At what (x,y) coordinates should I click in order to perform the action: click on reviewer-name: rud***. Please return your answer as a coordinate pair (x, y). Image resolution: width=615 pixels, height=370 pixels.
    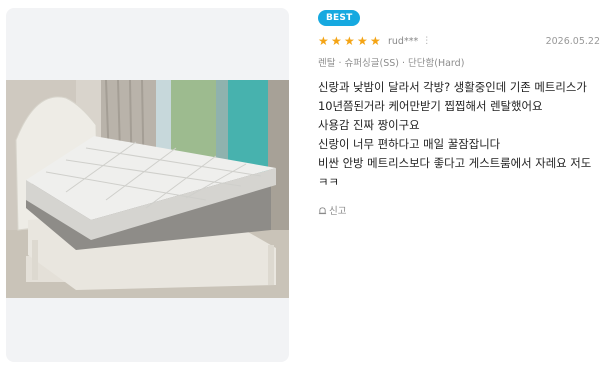
    Looking at the image, I should click on (403, 41).